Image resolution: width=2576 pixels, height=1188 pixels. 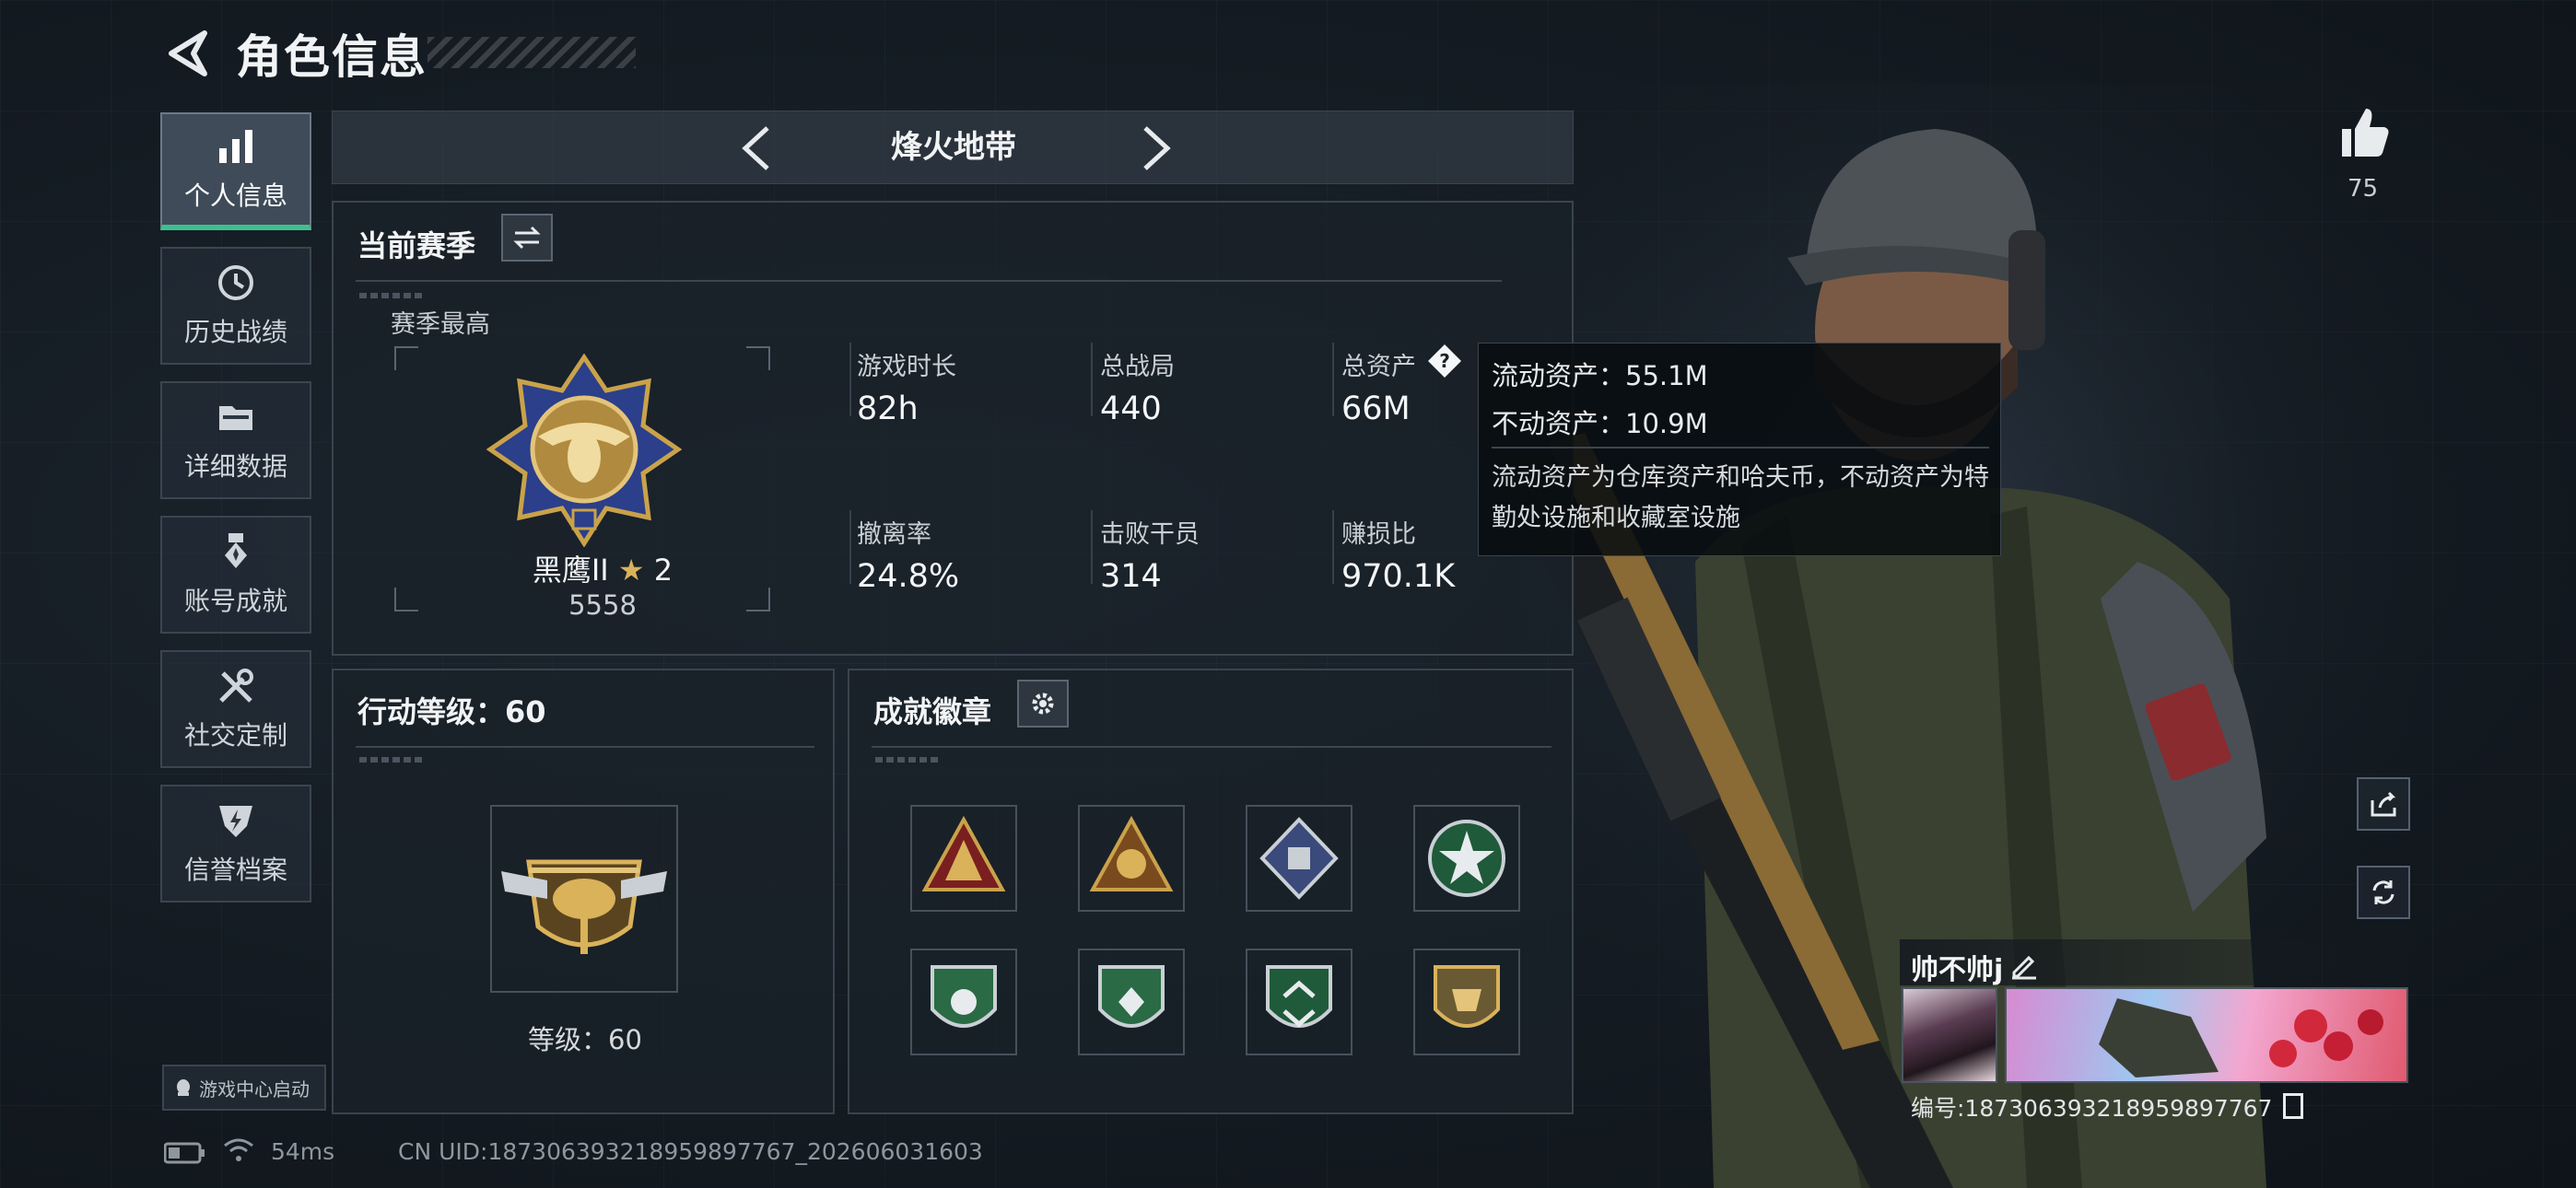 I want to click on action-level-panel: 行动等级：60 等级：60, so click(x=583, y=891).